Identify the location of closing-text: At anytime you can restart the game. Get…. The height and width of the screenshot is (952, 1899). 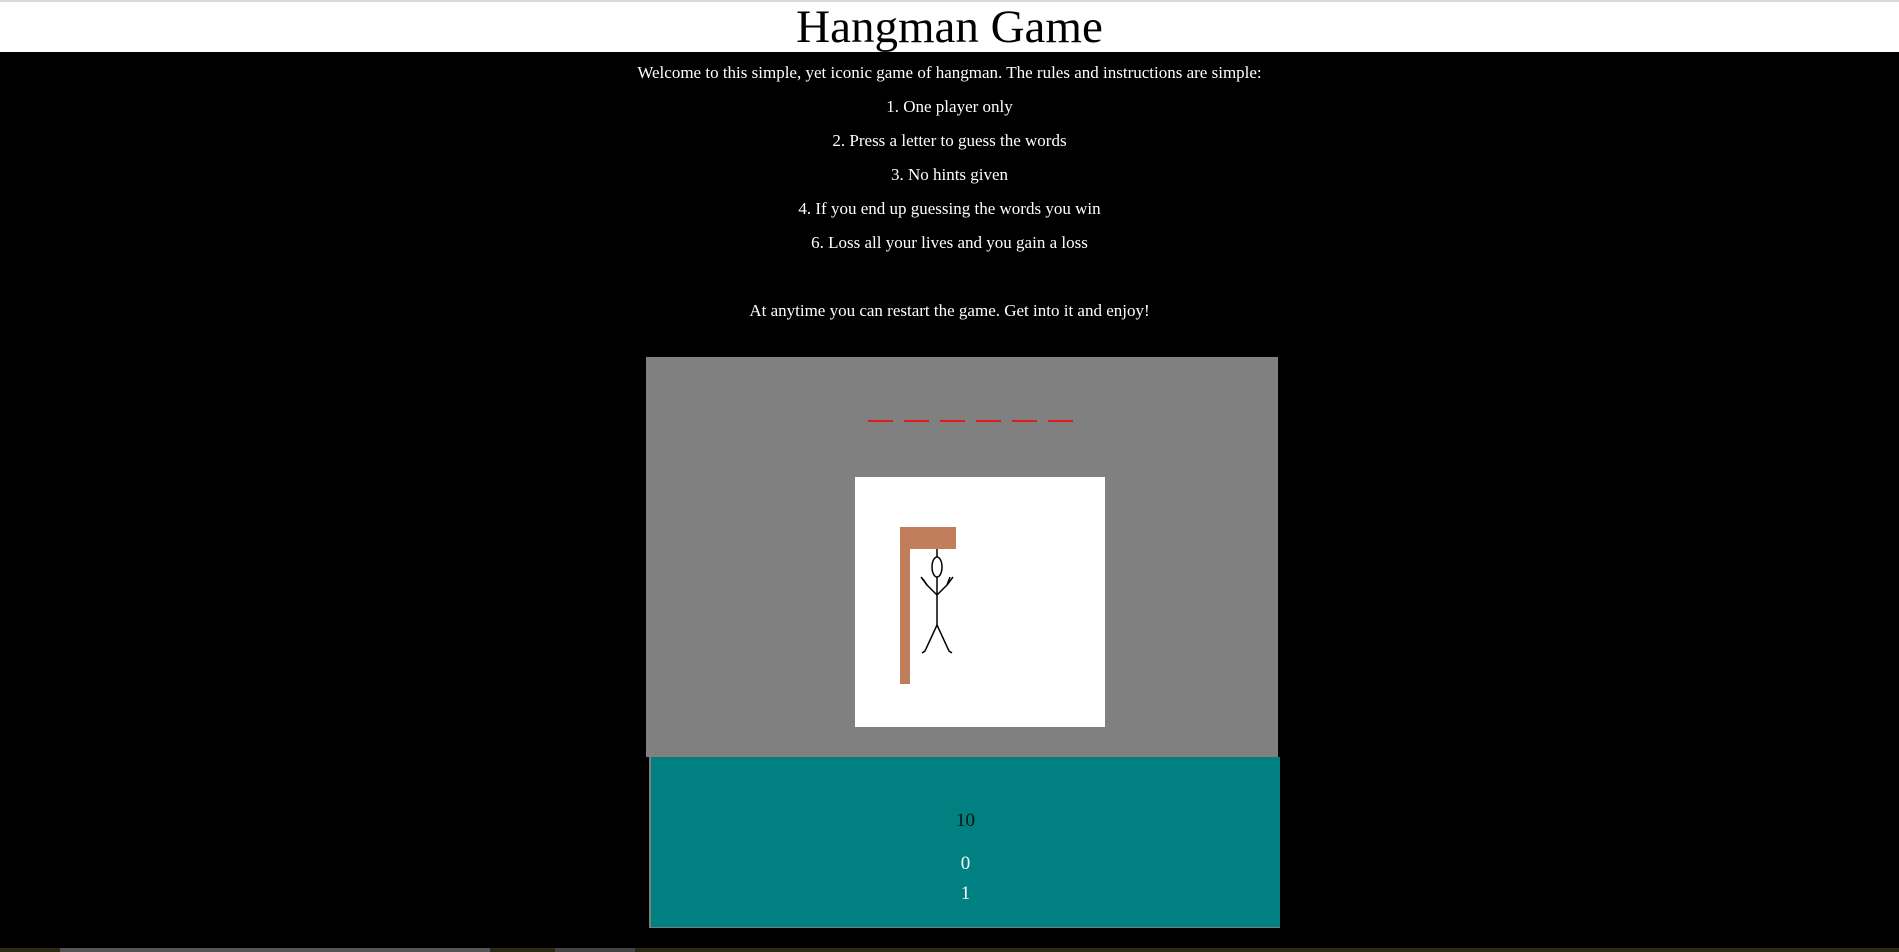
(949, 310).